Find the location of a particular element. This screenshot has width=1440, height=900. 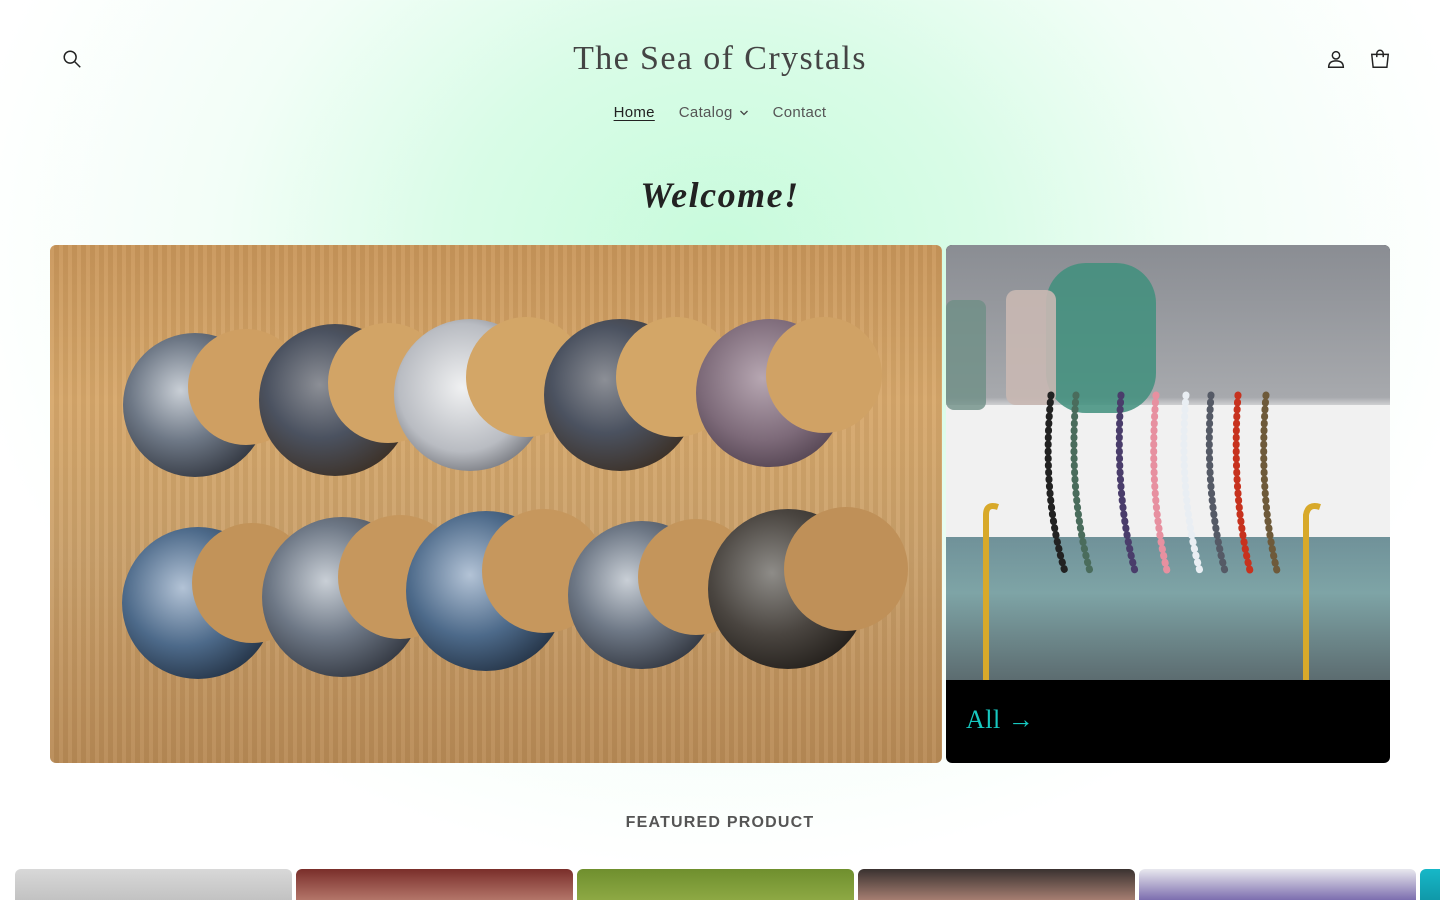

main-navigation: Home Catalog Contact is located at coordinates (720, 112).